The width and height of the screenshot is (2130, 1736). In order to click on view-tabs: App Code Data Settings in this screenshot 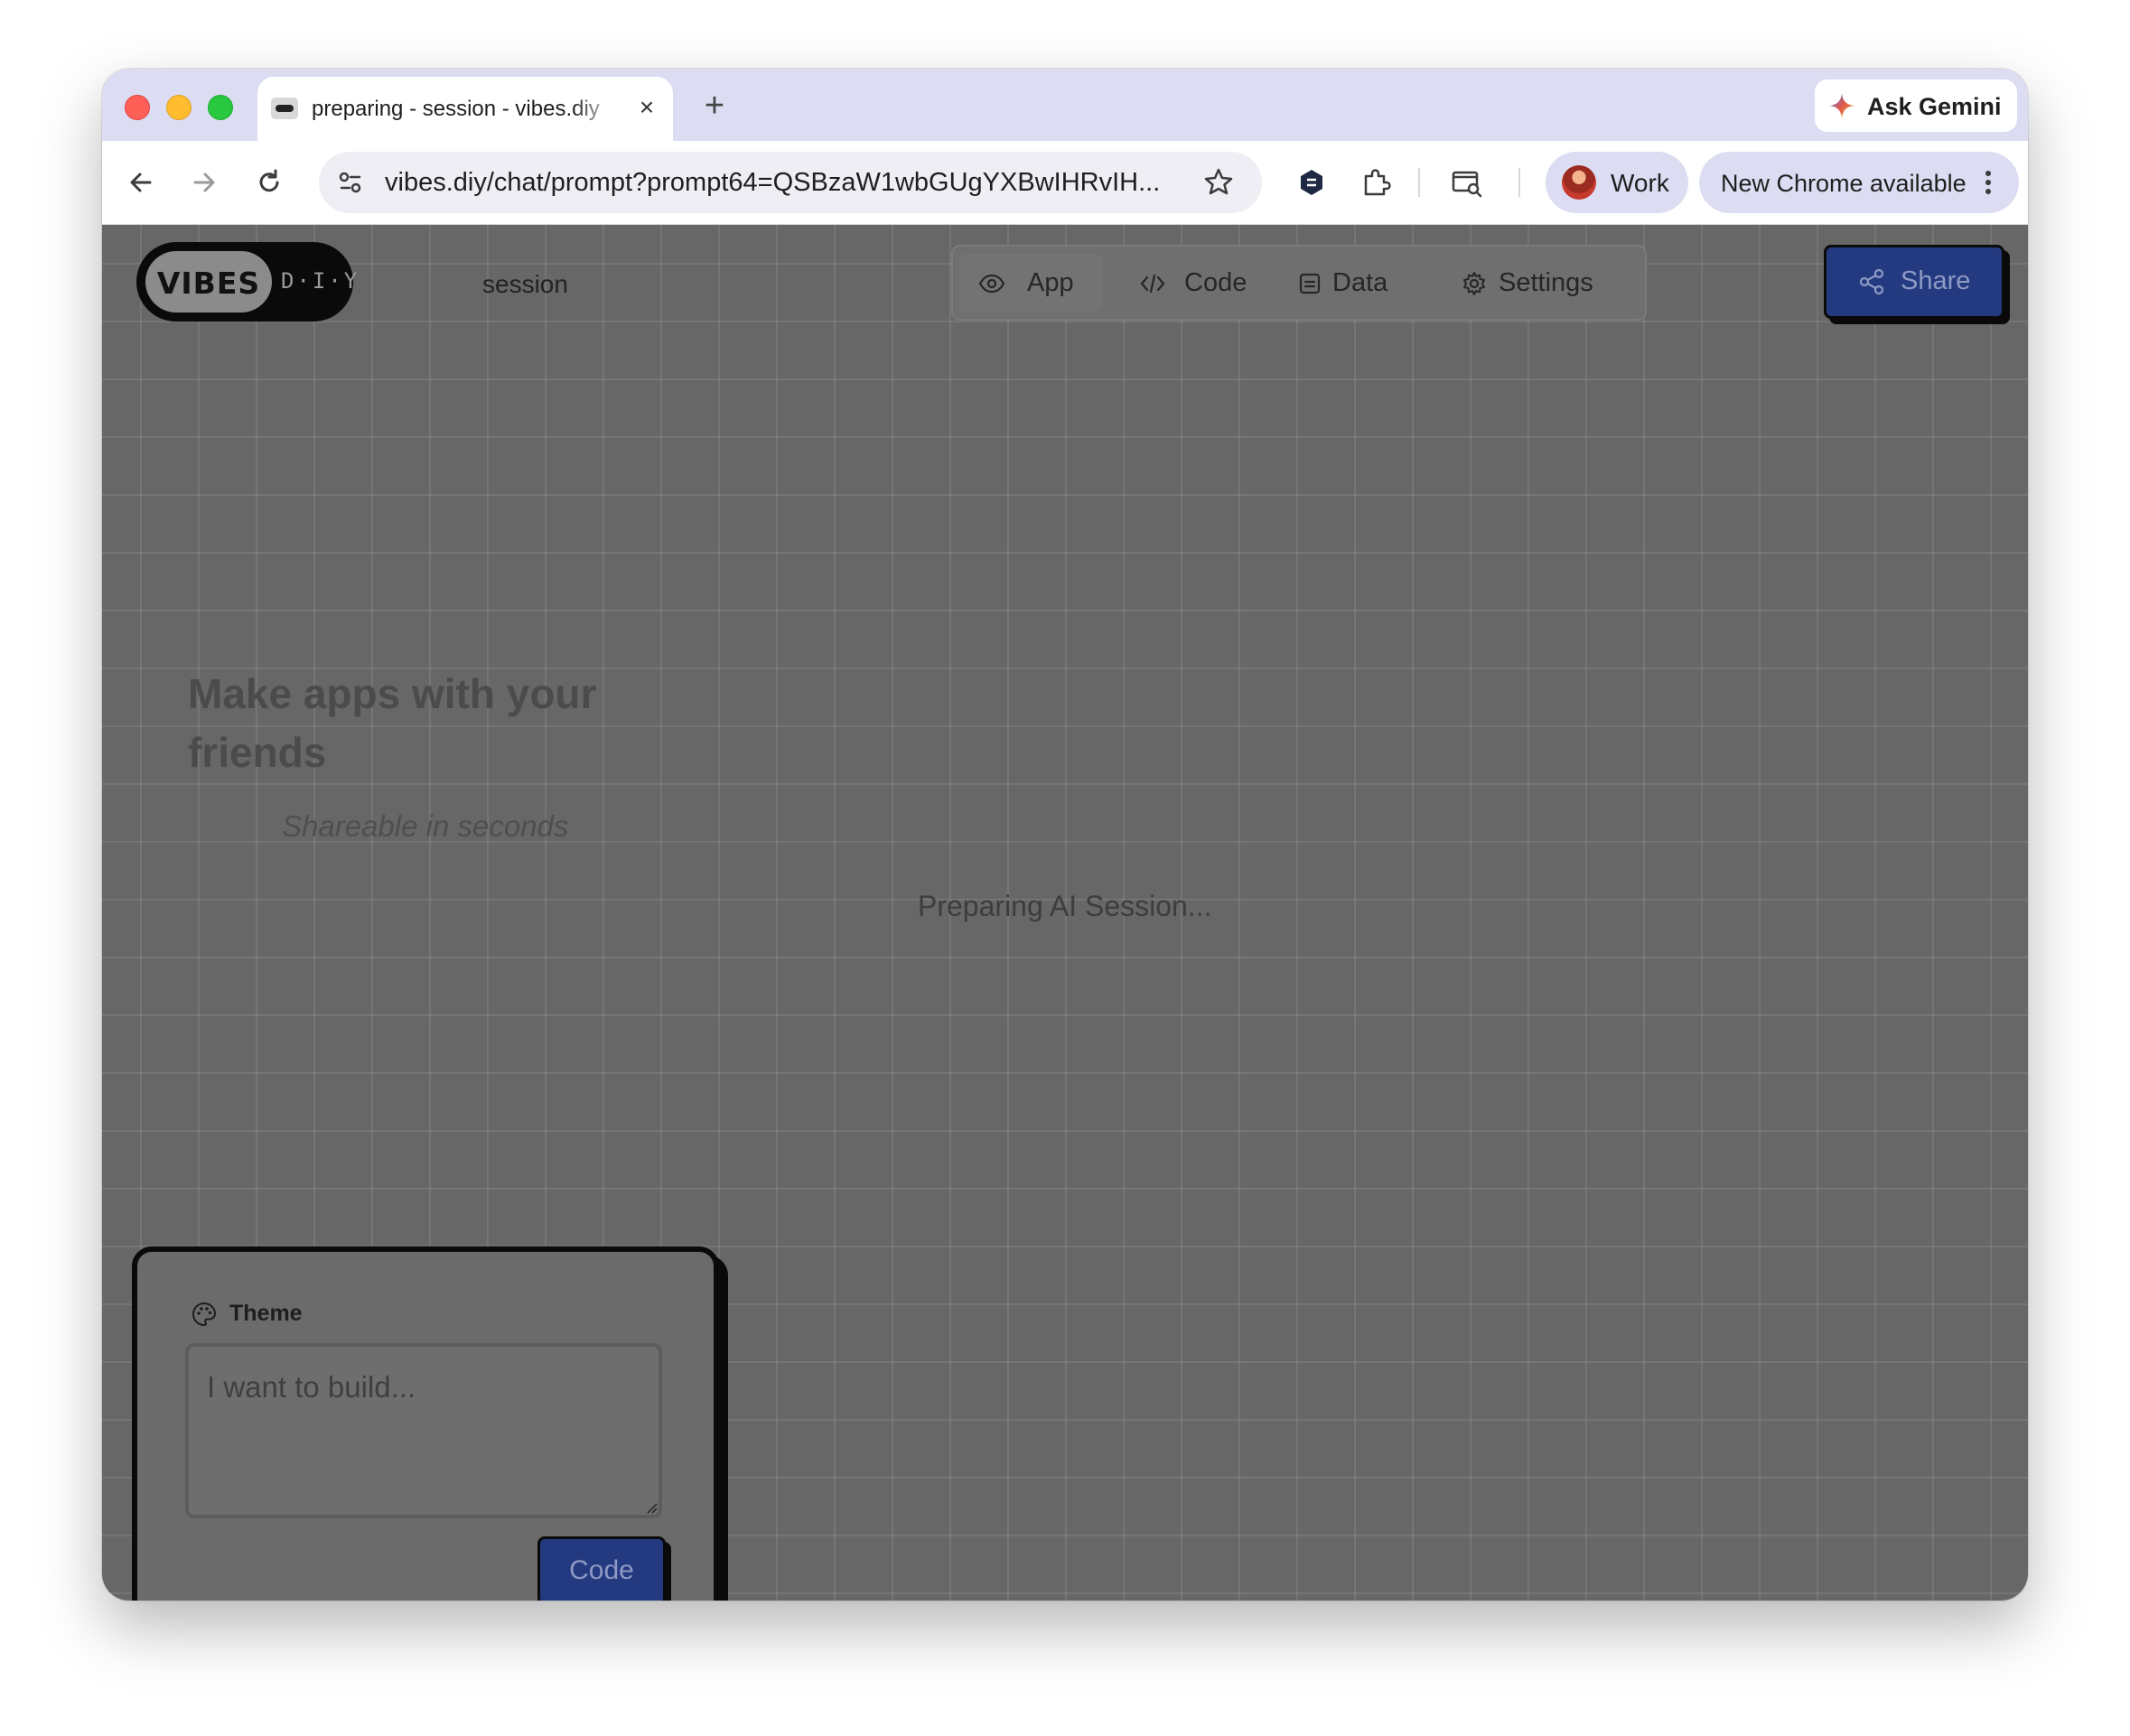, I will do `click(1299, 283)`.